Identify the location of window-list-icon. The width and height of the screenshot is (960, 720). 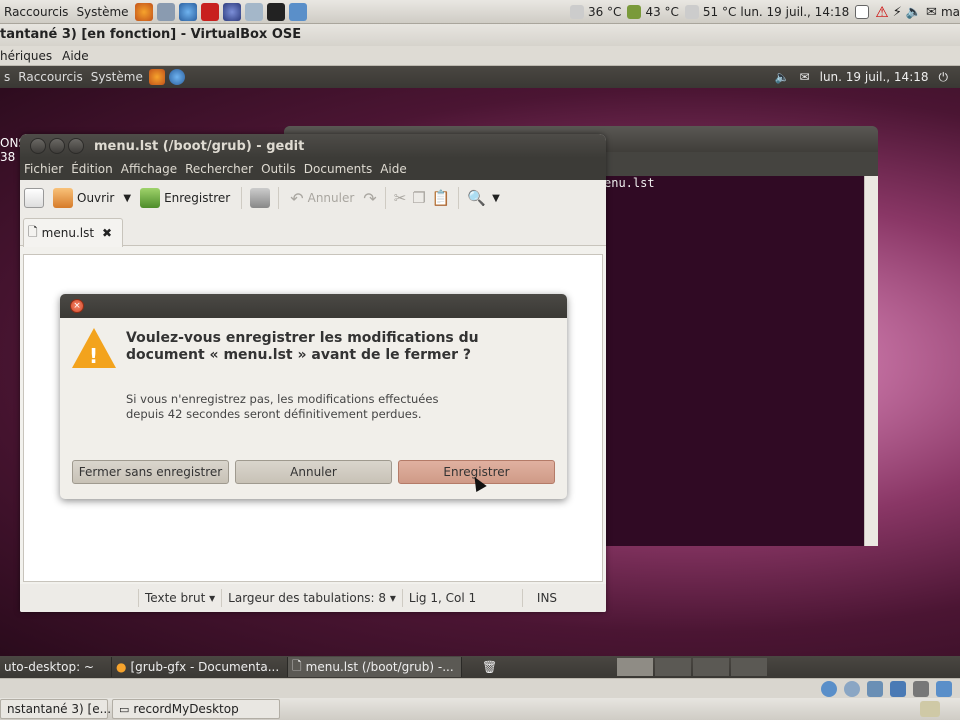
(862, 12).